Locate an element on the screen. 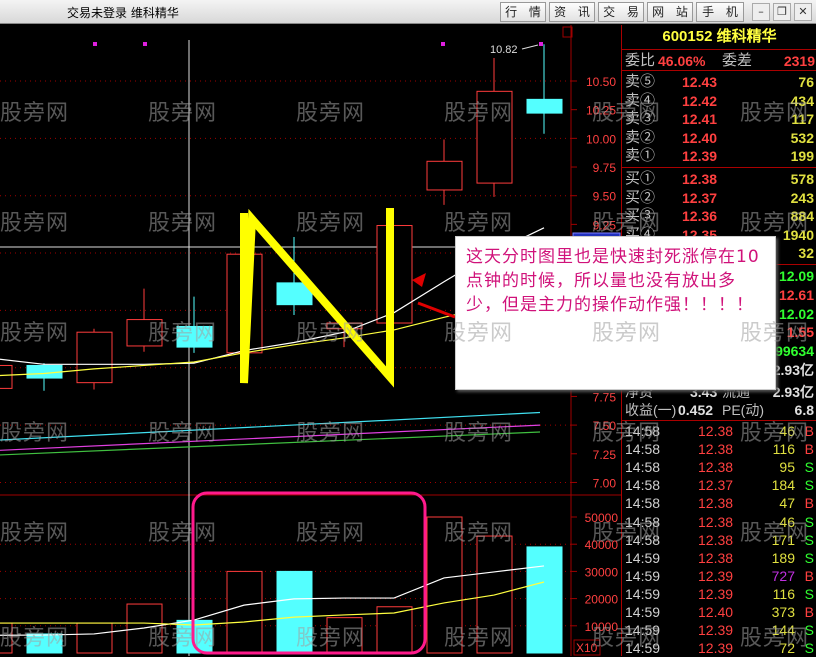 The image size is (816, 657). pe-value: 6.8 is located at coordinates (804, 410).